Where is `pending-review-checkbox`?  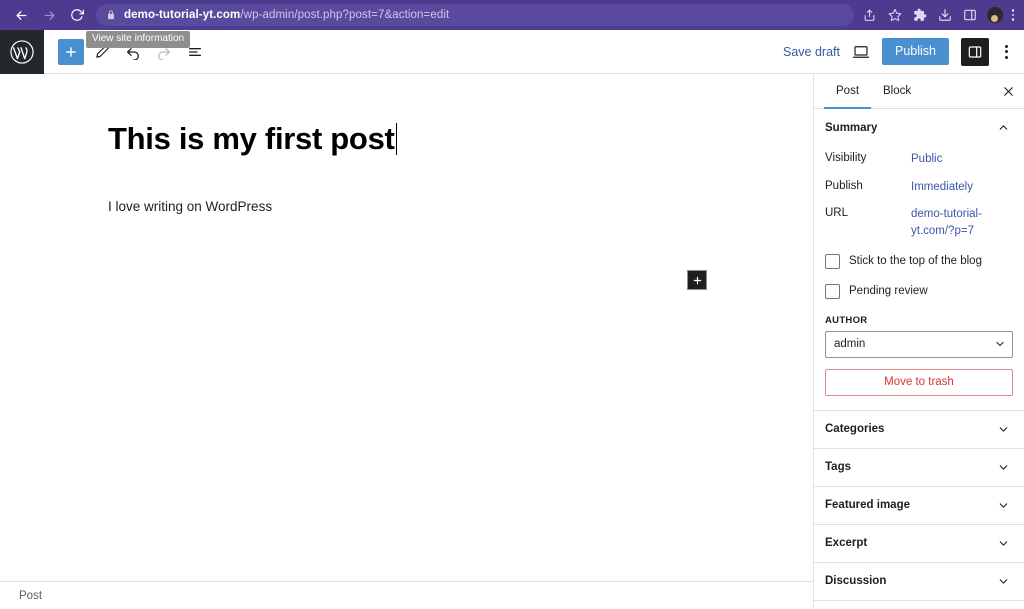 pending-review-checkbox is located at coordinates (832, 291).